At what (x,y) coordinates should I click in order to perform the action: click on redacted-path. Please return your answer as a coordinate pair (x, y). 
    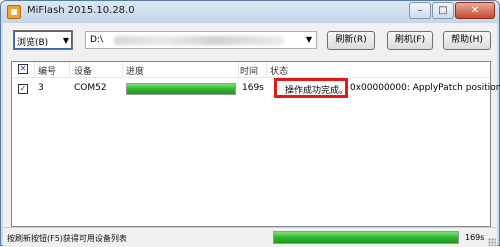
    Looking at the image, I should click on (199, 40).